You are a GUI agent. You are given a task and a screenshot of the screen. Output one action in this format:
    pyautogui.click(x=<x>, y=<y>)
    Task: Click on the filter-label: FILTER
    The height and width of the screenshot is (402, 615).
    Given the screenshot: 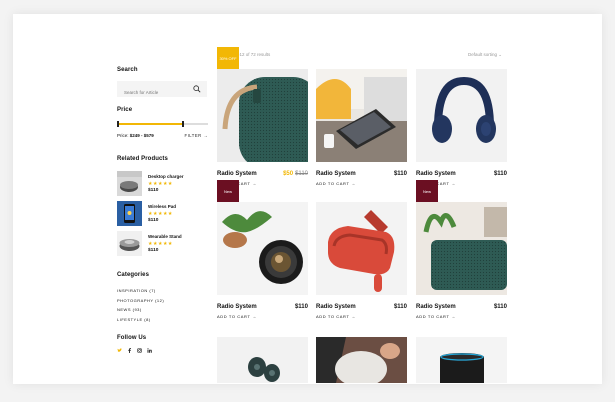 What is the action you would take?
    pyautogui.click(x=193, y=135)
    